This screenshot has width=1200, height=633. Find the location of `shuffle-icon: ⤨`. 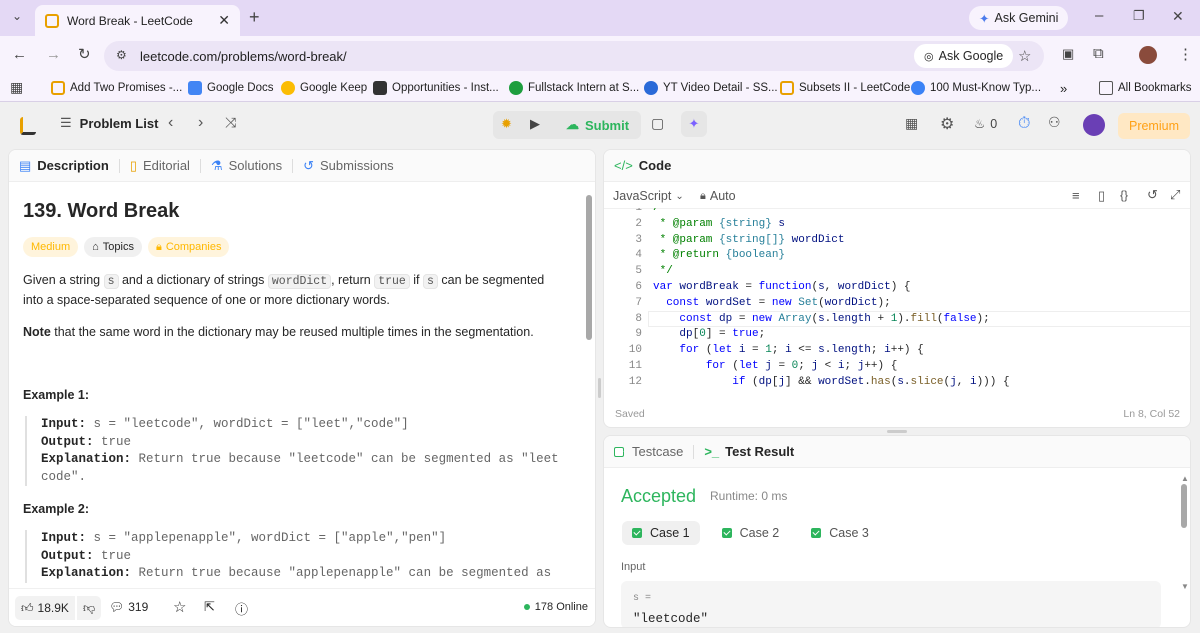

shuffle-icon: ⤨ is located at coordinates (230, 122).